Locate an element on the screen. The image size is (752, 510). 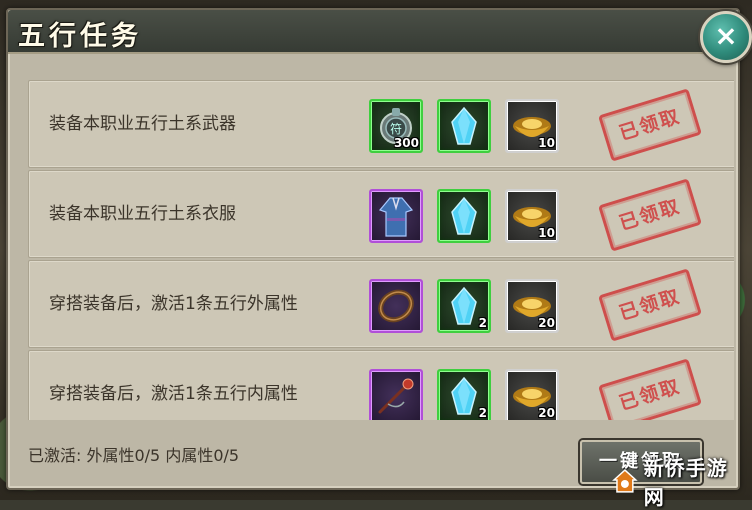
watermark-logo-icon is located at coordinates (625, 481).